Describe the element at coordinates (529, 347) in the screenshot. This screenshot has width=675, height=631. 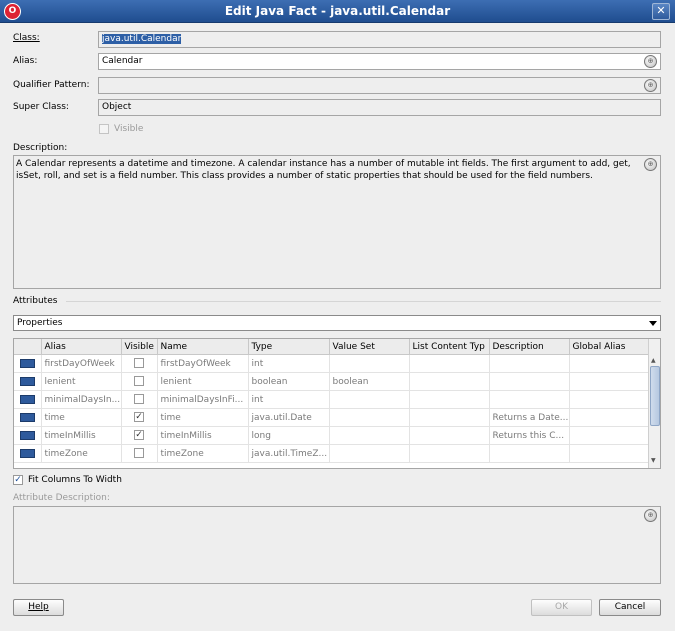
I see `column-header: Description` at that location.